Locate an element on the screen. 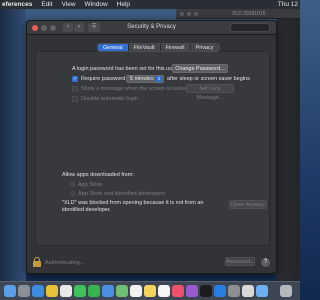 The image size is (320, 300). tab-filevault: FileVault is located at coordinates (144, 47).